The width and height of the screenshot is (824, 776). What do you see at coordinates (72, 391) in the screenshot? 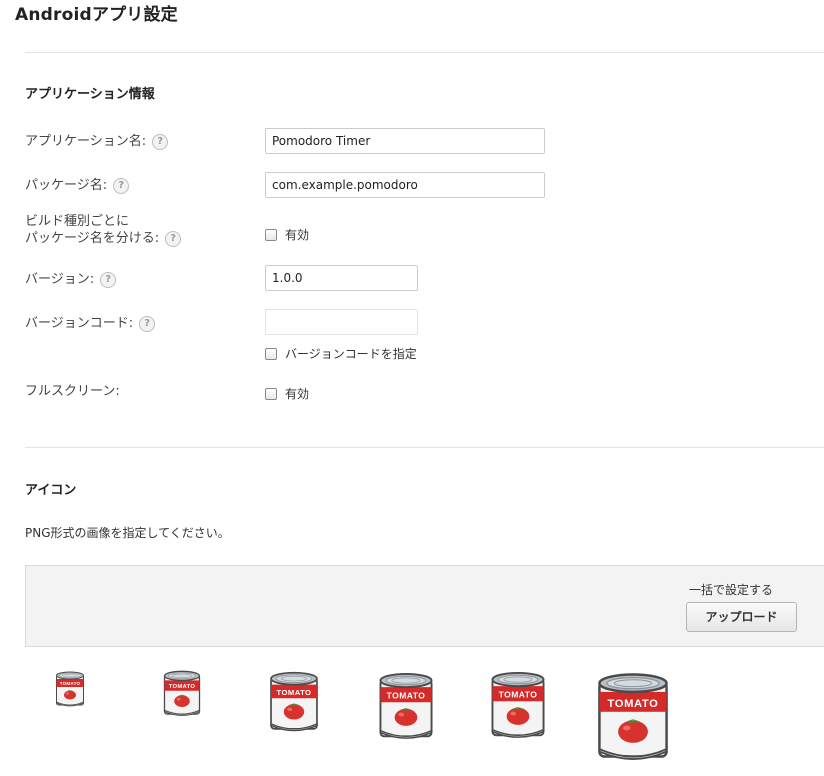
I see `fullscreen-label: フルスクリーン:` at bounding box center [72, 391].